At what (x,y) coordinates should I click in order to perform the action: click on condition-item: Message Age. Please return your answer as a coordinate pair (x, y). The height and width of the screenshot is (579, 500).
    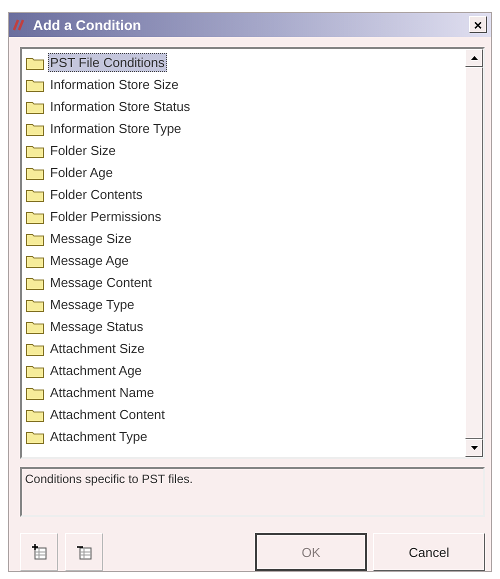
    Looking at the image, I should click on (89, 260).